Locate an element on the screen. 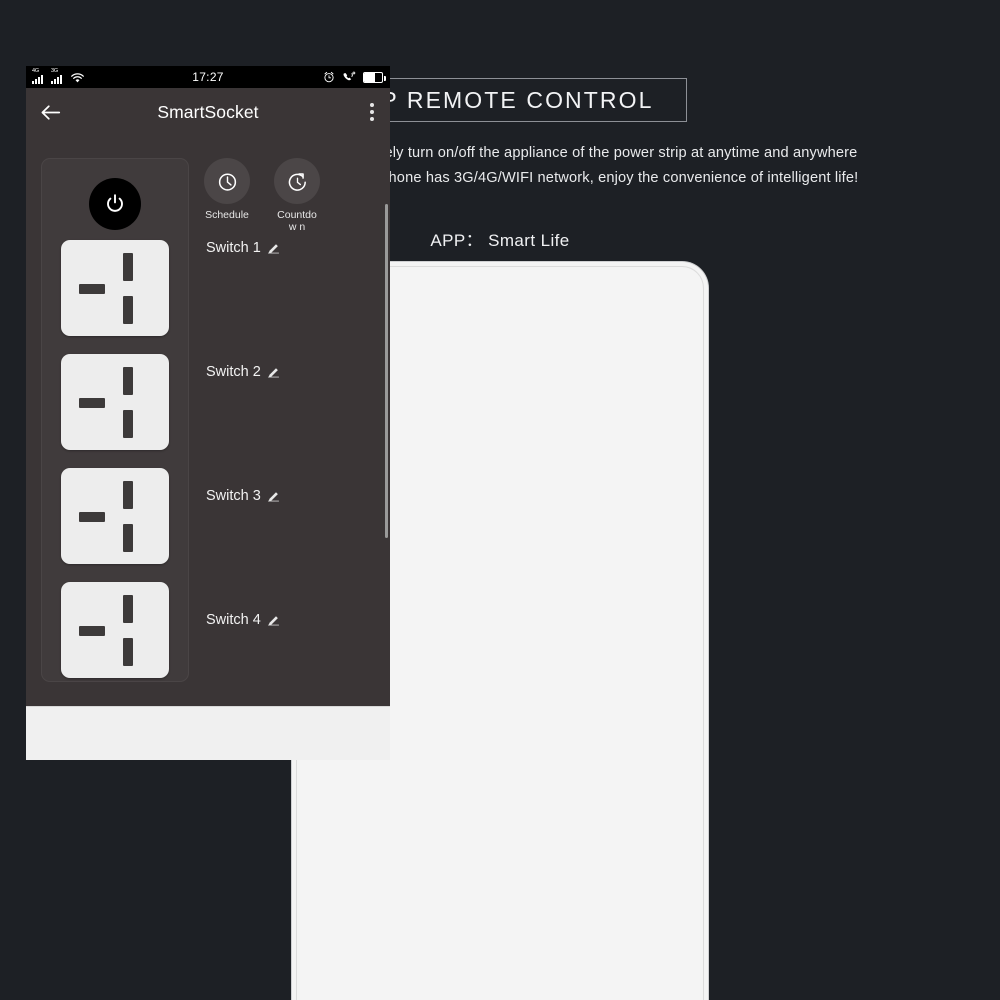 This screenshot has width=1000, height=1000. switch-row: Switch 2 is located at coordinates (243, 372).